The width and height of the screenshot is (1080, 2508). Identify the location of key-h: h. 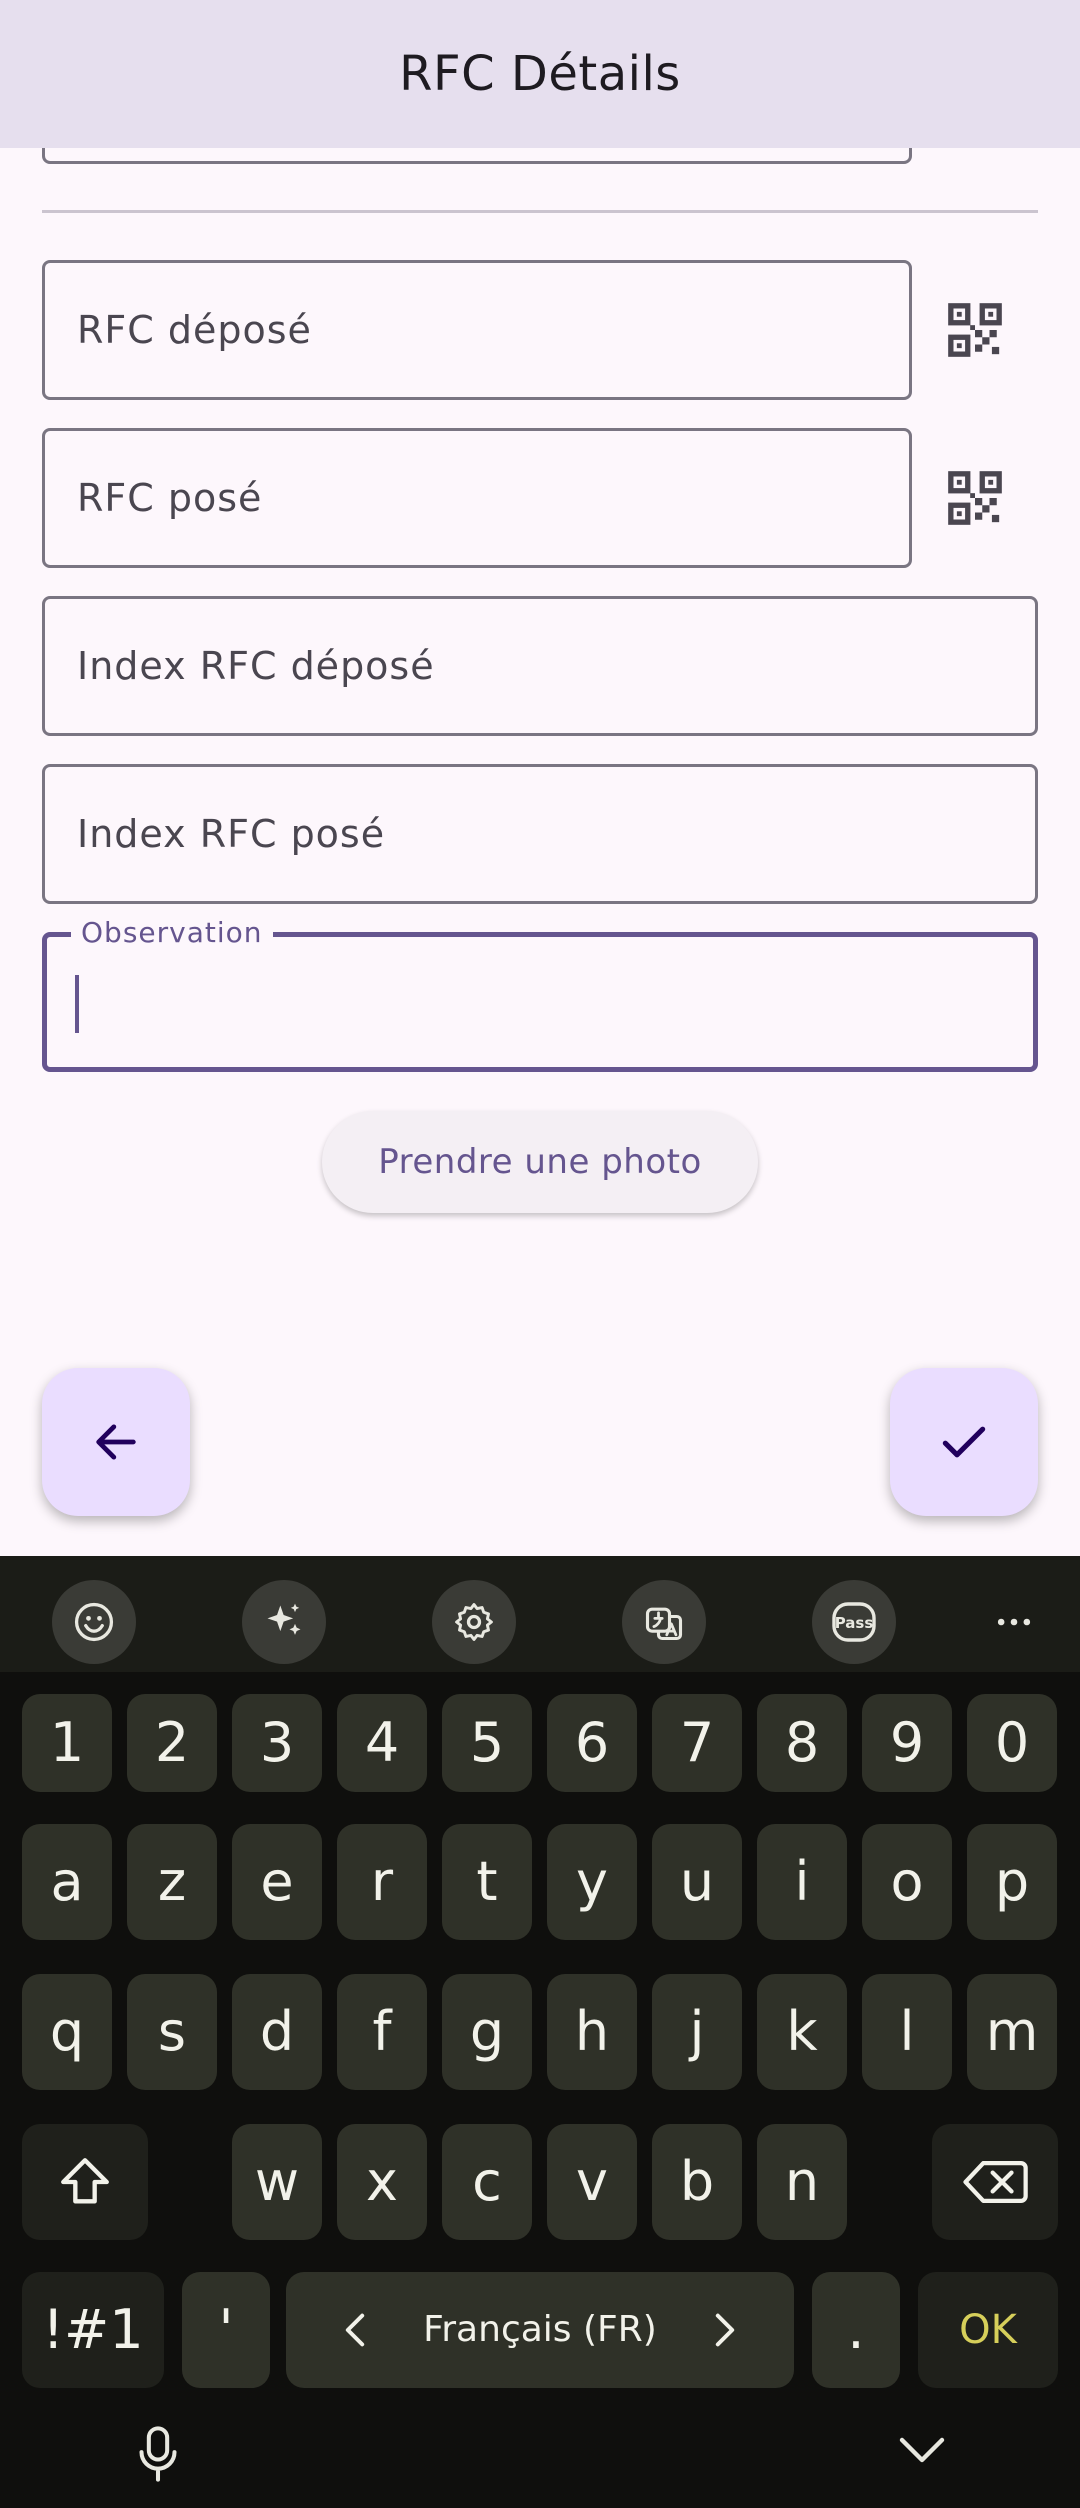
(592, 2032).